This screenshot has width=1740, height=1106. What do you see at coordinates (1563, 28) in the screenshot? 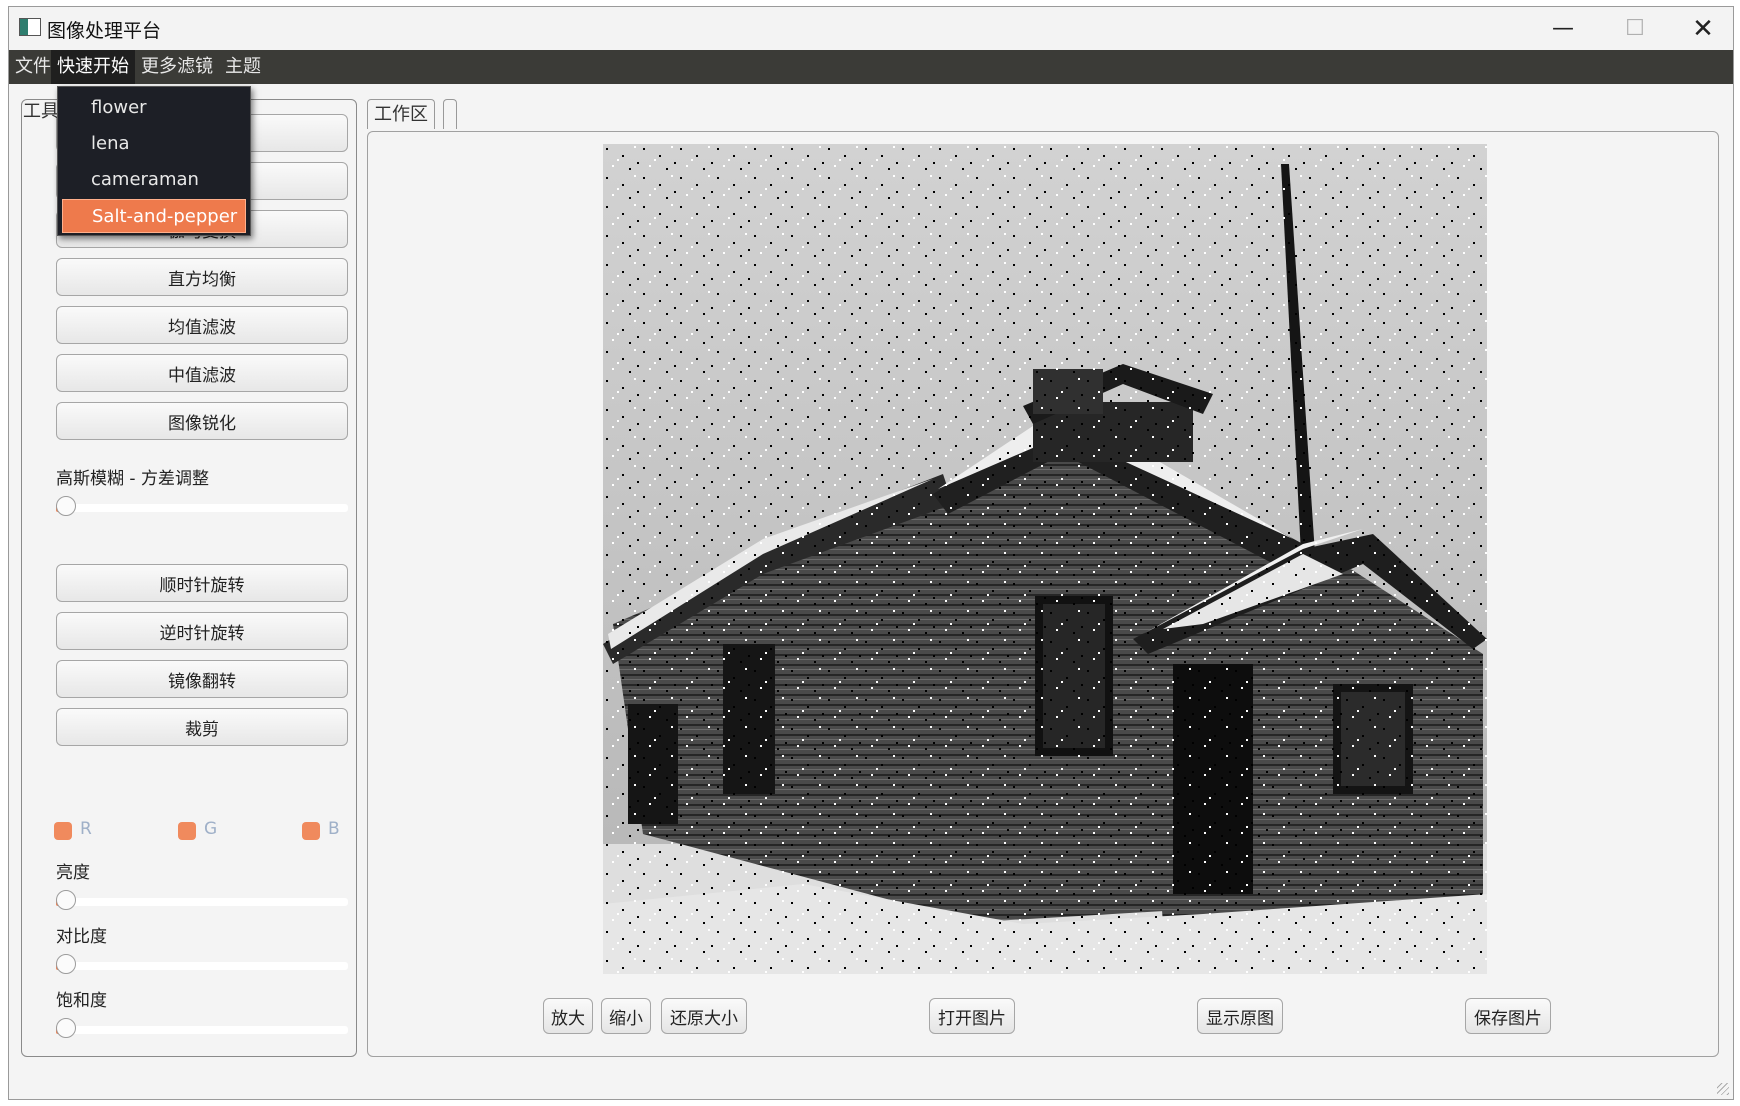
I see `minimize-button: —` at bounding box center [1563, 28].